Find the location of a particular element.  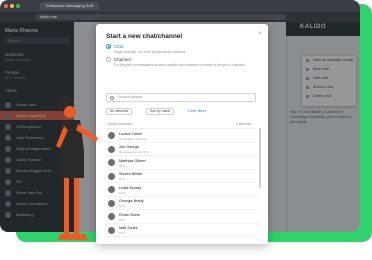

channel-radio is located at coordinates (108, 59).